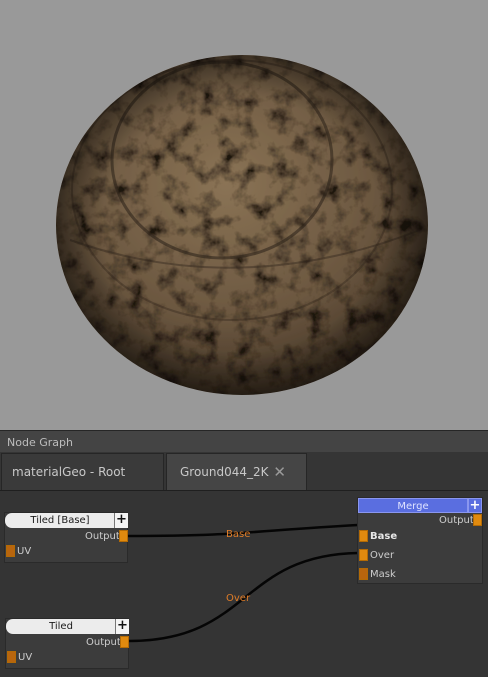 This screenshot has width=488, height=677. Describe the element at coordinates (66, 537) in the screenshot. I see `node-tiled-base: Tiled [Base] + Output UV` at that location.